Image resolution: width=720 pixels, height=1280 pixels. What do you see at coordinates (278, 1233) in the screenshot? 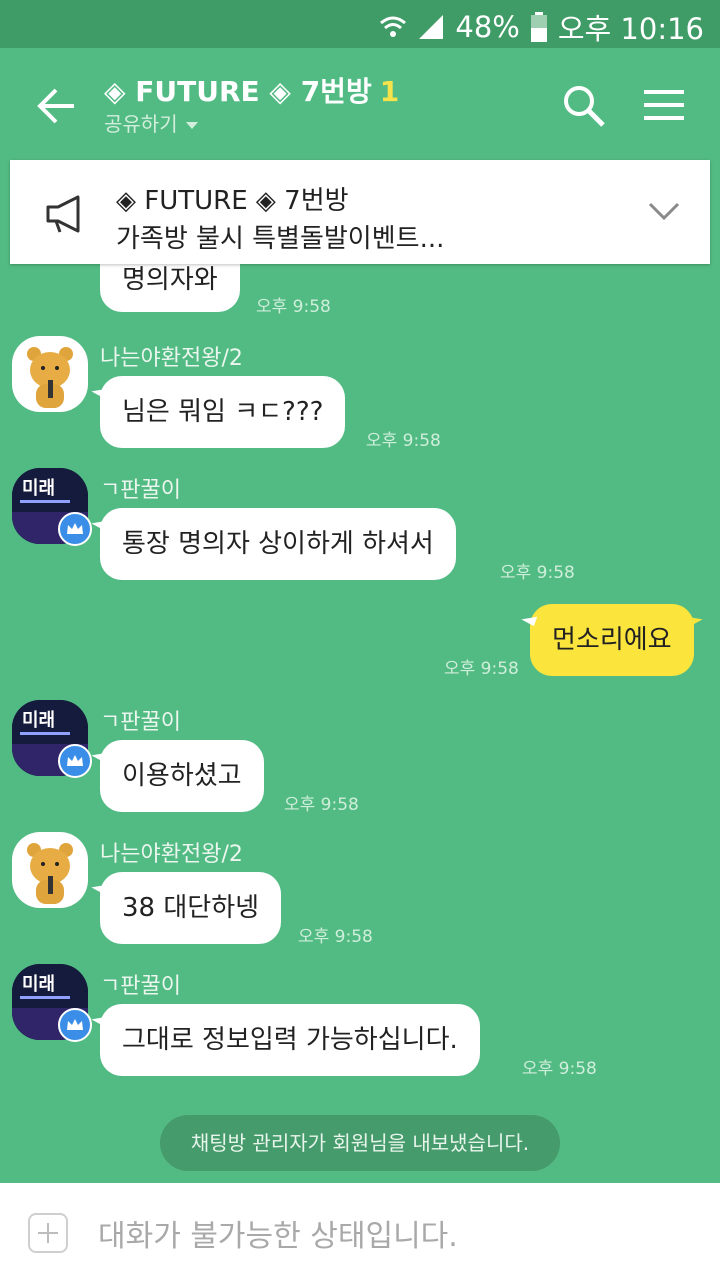
I see `message-input: 대화가 불가능한 상태입니다.` at bounding box center [278, 1233].